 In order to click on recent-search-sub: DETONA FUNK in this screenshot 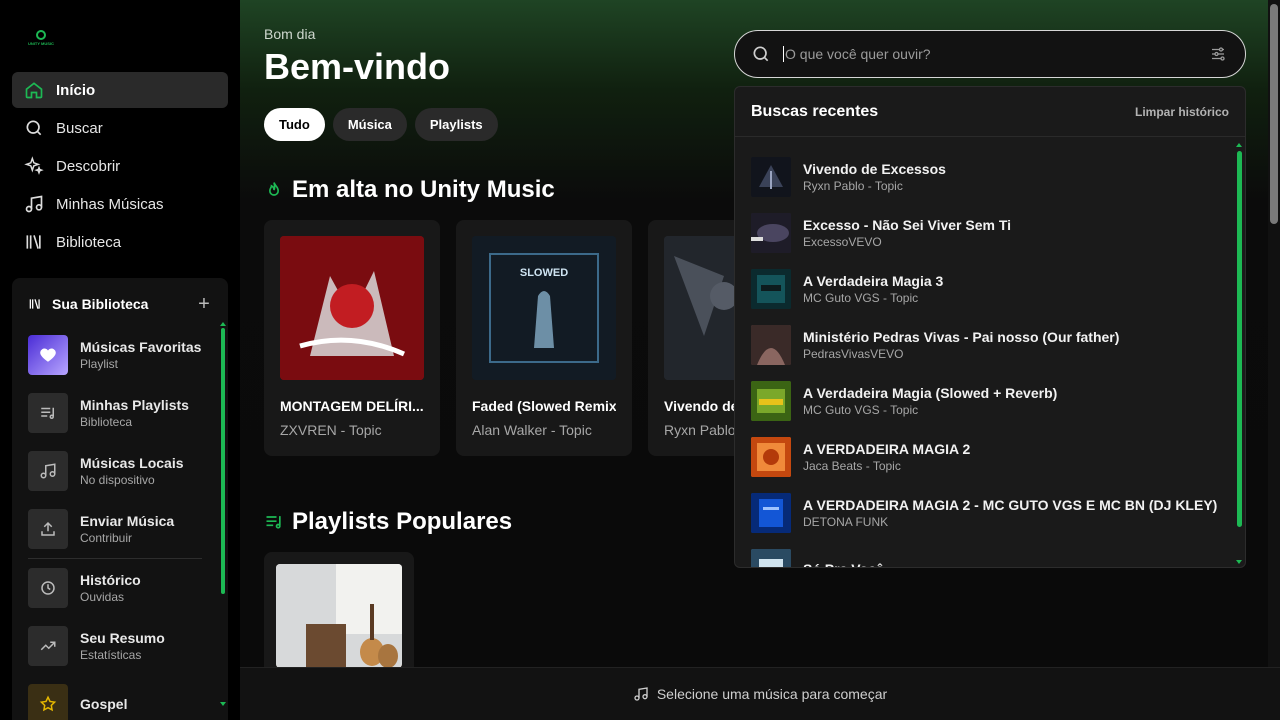, I will do `click(846, 522)`.